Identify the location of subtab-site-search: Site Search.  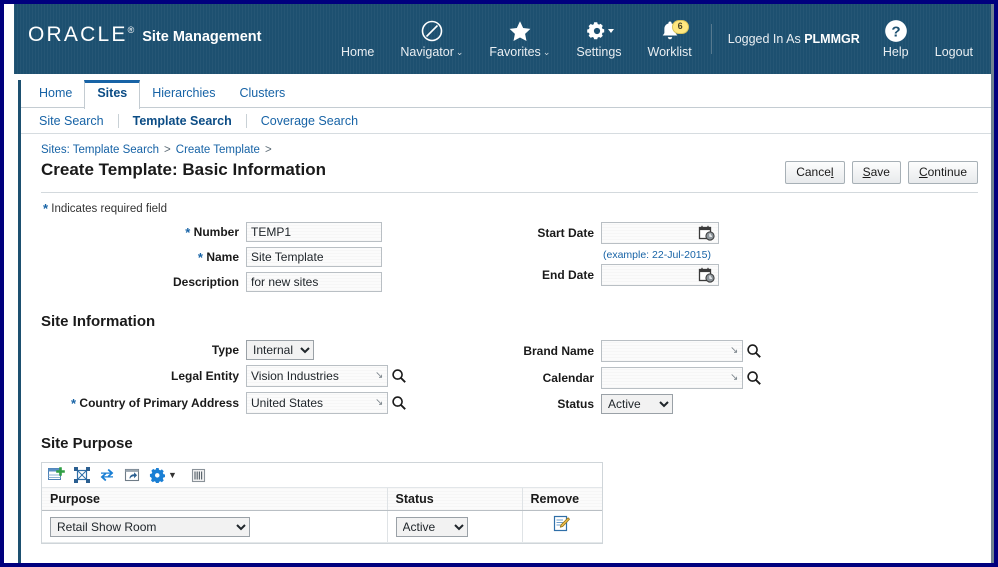
(74, 121).